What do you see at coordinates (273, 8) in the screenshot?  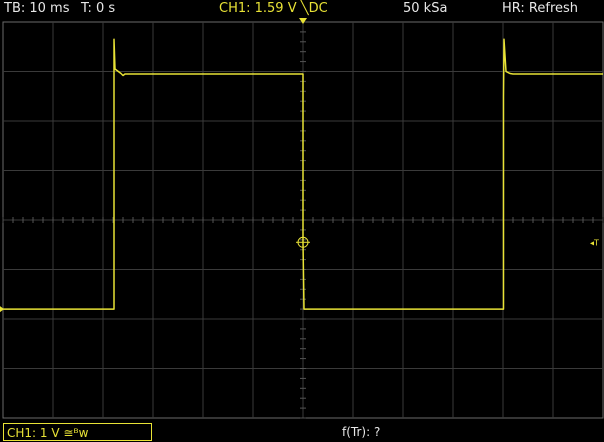 I see `trigger-settings-readout: CH1: 1.59 V ╲DC` at bounding box center [273, 8].